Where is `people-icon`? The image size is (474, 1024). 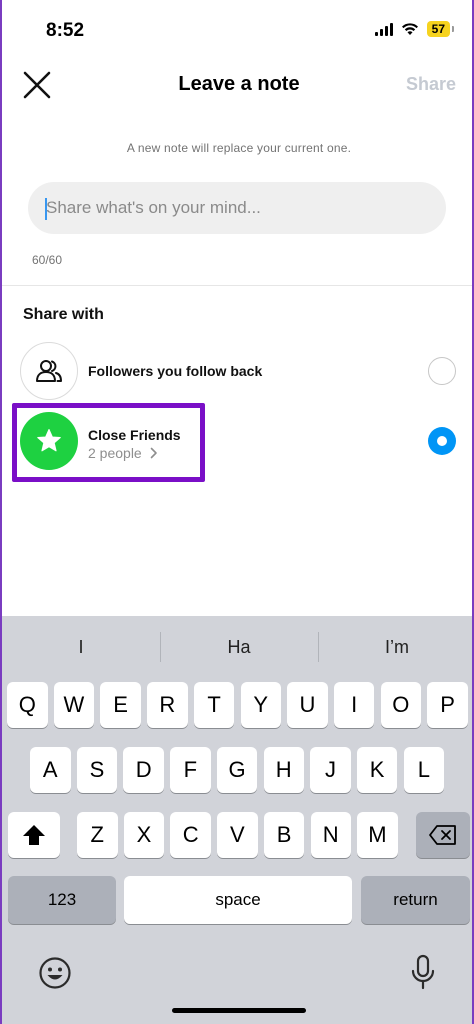
people-icon is located at coordinates (49, 371).